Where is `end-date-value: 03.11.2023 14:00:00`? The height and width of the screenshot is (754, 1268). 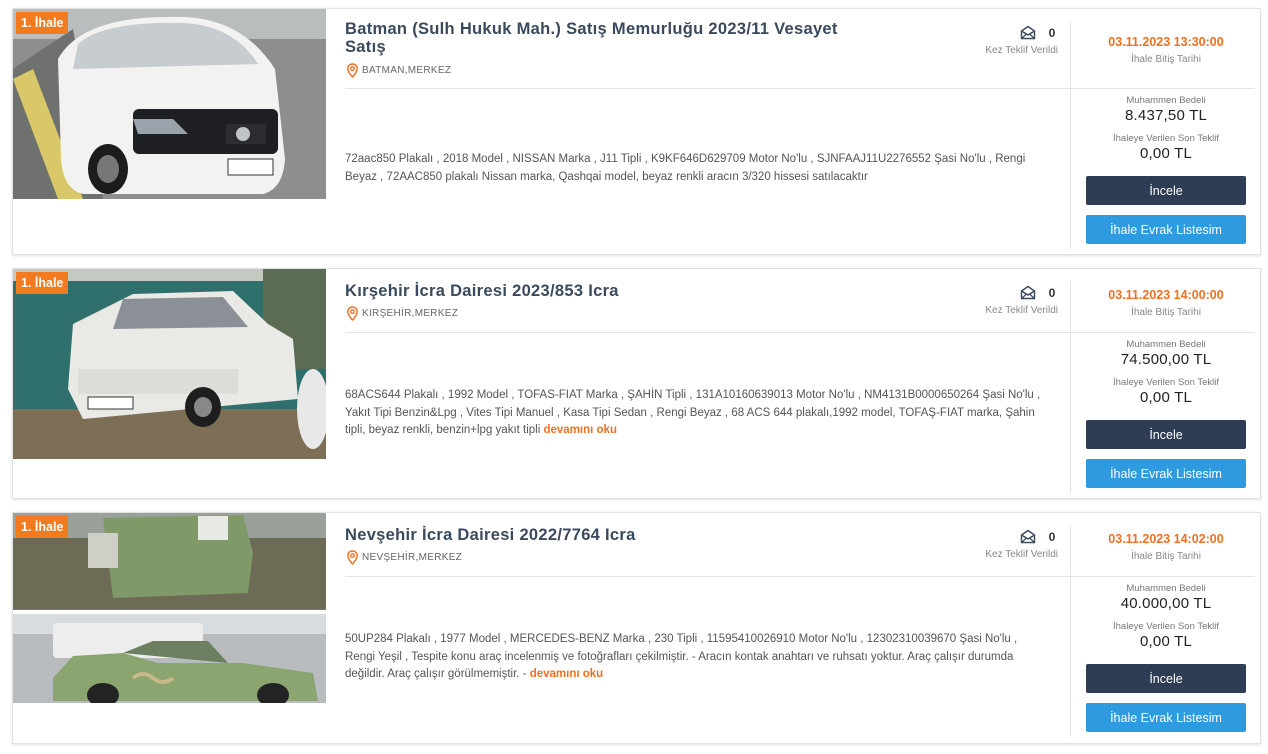
end-date-value: 03.11.2023 14:00:00 is located at coordinates (1166, 295).